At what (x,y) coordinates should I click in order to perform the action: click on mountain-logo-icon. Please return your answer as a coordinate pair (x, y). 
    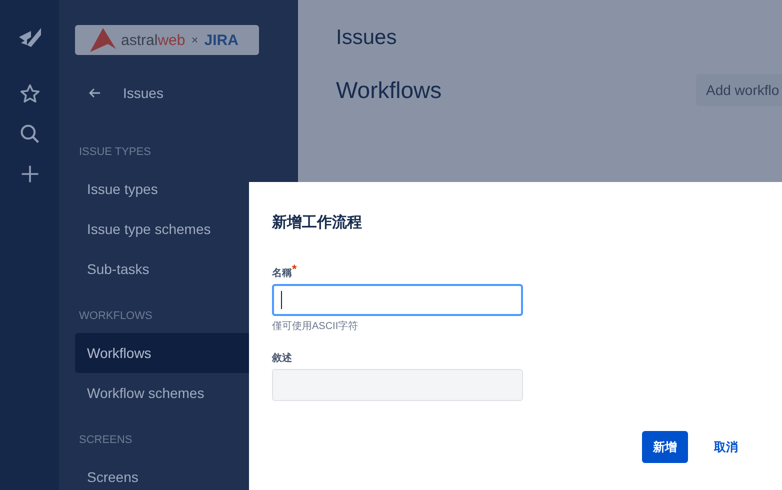
    Looking at the image, I should click on (103, 40).